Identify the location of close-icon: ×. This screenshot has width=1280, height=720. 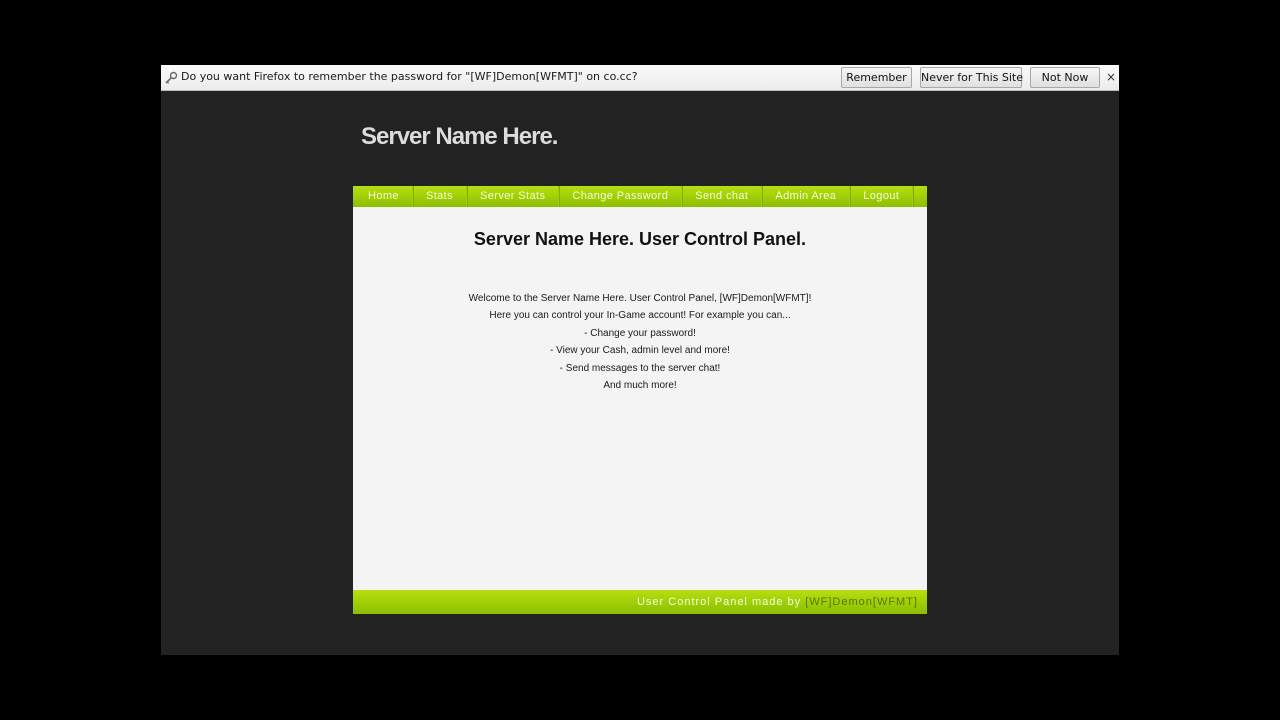
(1111, 77).